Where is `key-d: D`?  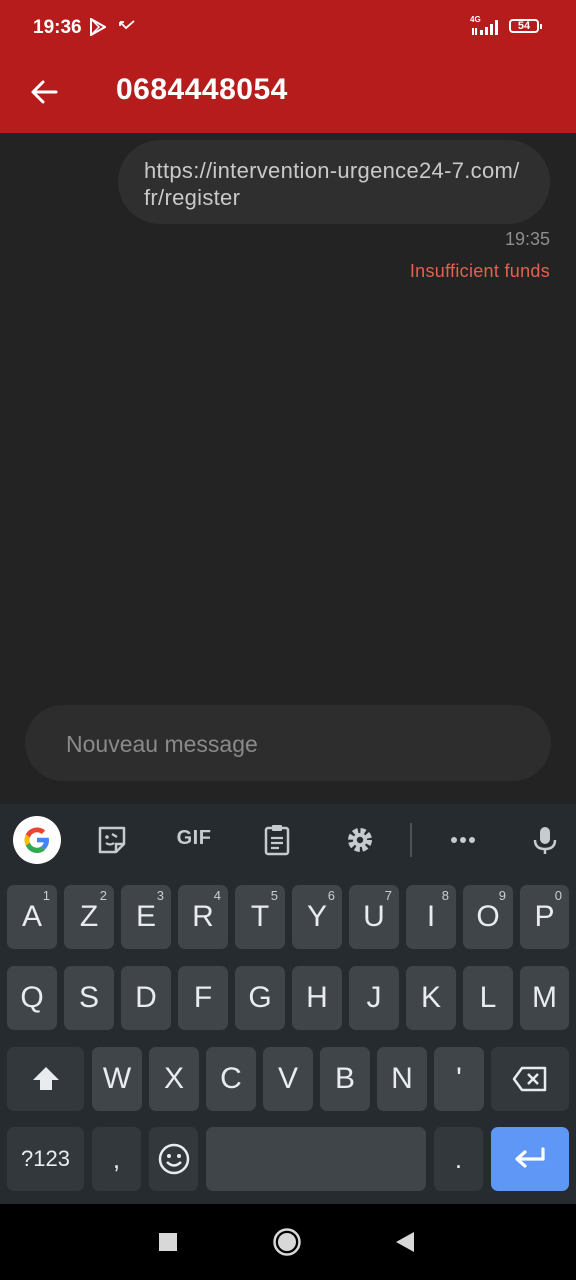
key-d: D is located at coordinates (146, 998).